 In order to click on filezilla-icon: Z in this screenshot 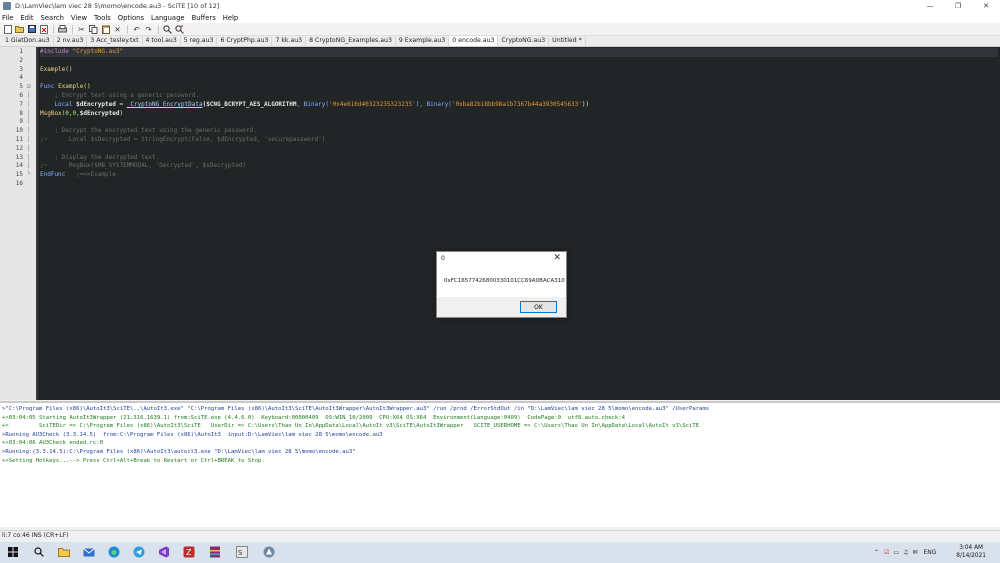, I will do `click(189, 552)`.